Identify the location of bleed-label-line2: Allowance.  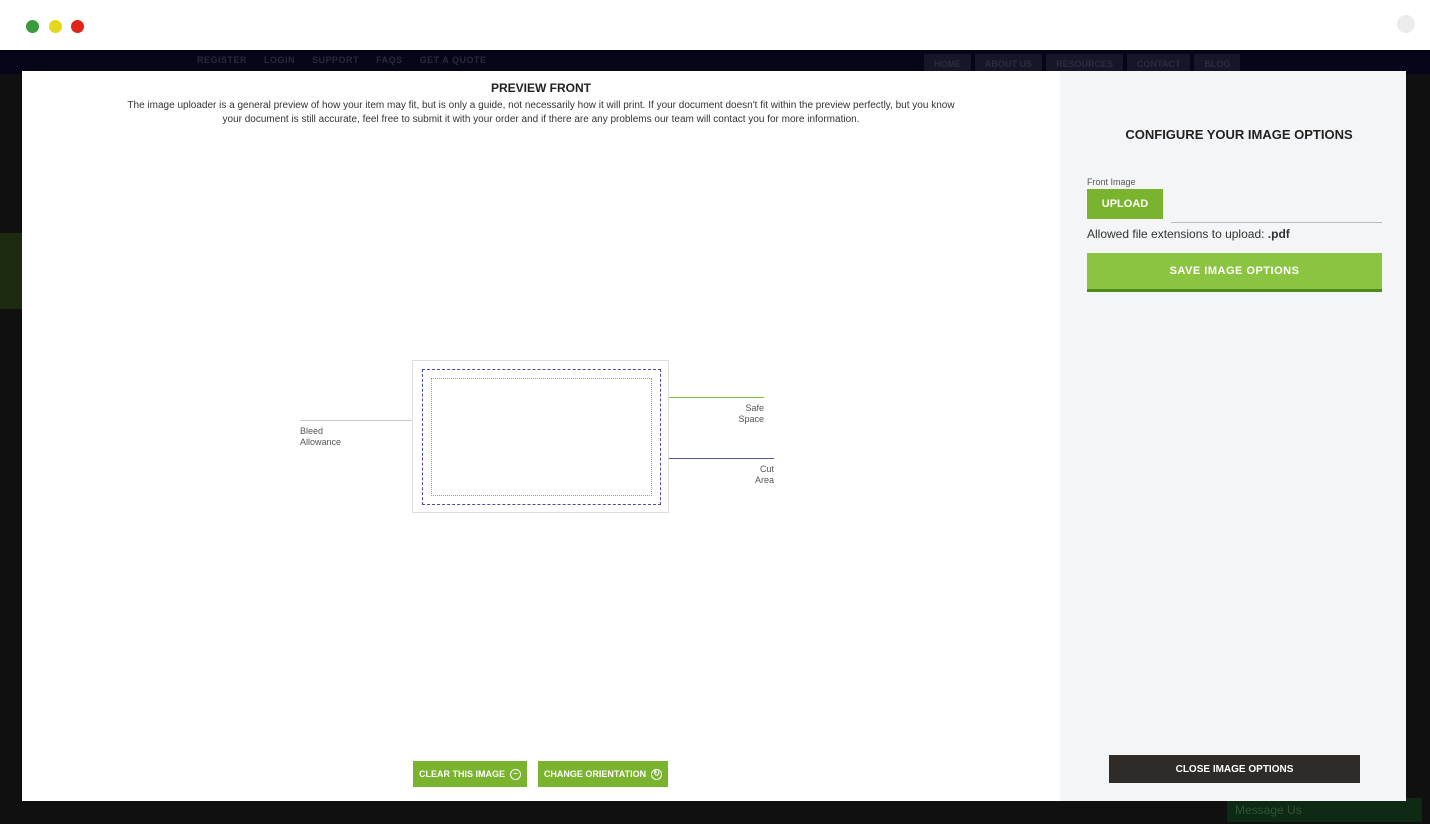
(321, 442).